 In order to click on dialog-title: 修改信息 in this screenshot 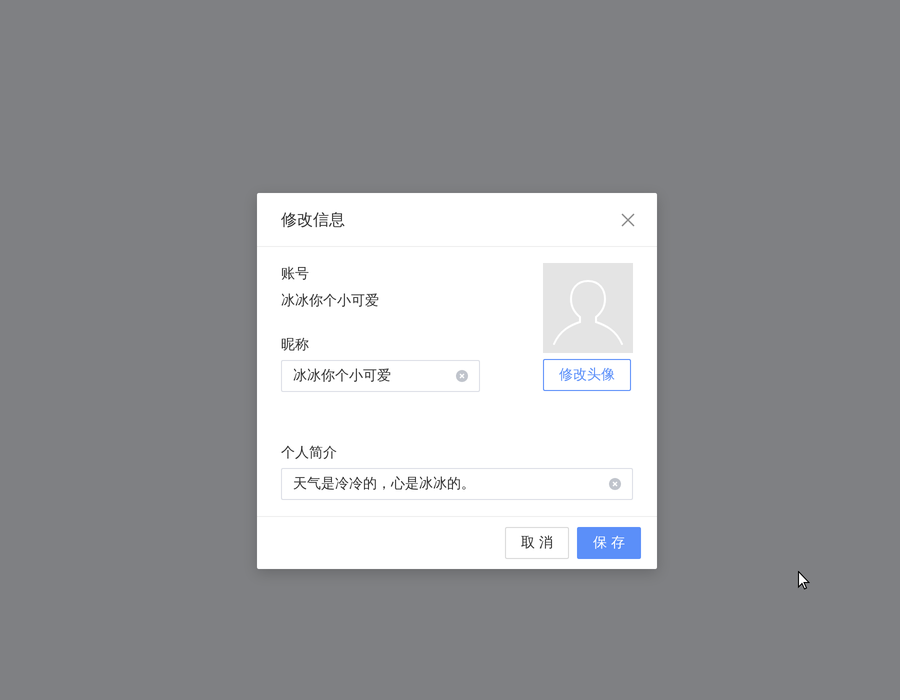, I will do `click(313, 219)`.